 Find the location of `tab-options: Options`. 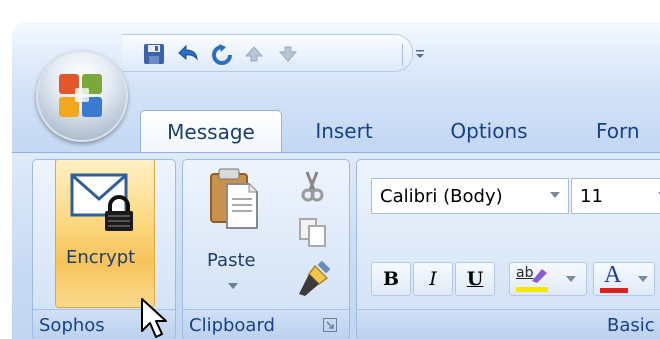

tab-options: Options is located at coordinates (489, 131).